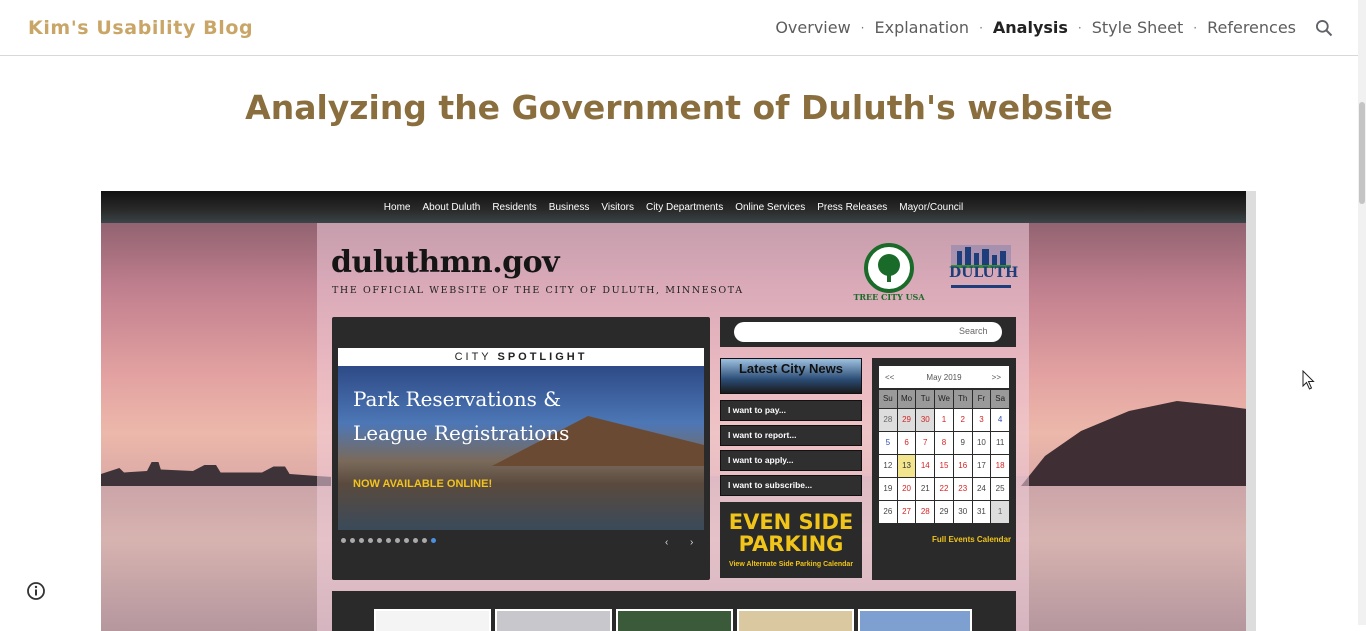 The width and height of the screenshot is (1366, 631). Describe the element at coordinates (569, 207) in the screenshot. I see `duluth-nav-business: Business` at that location.